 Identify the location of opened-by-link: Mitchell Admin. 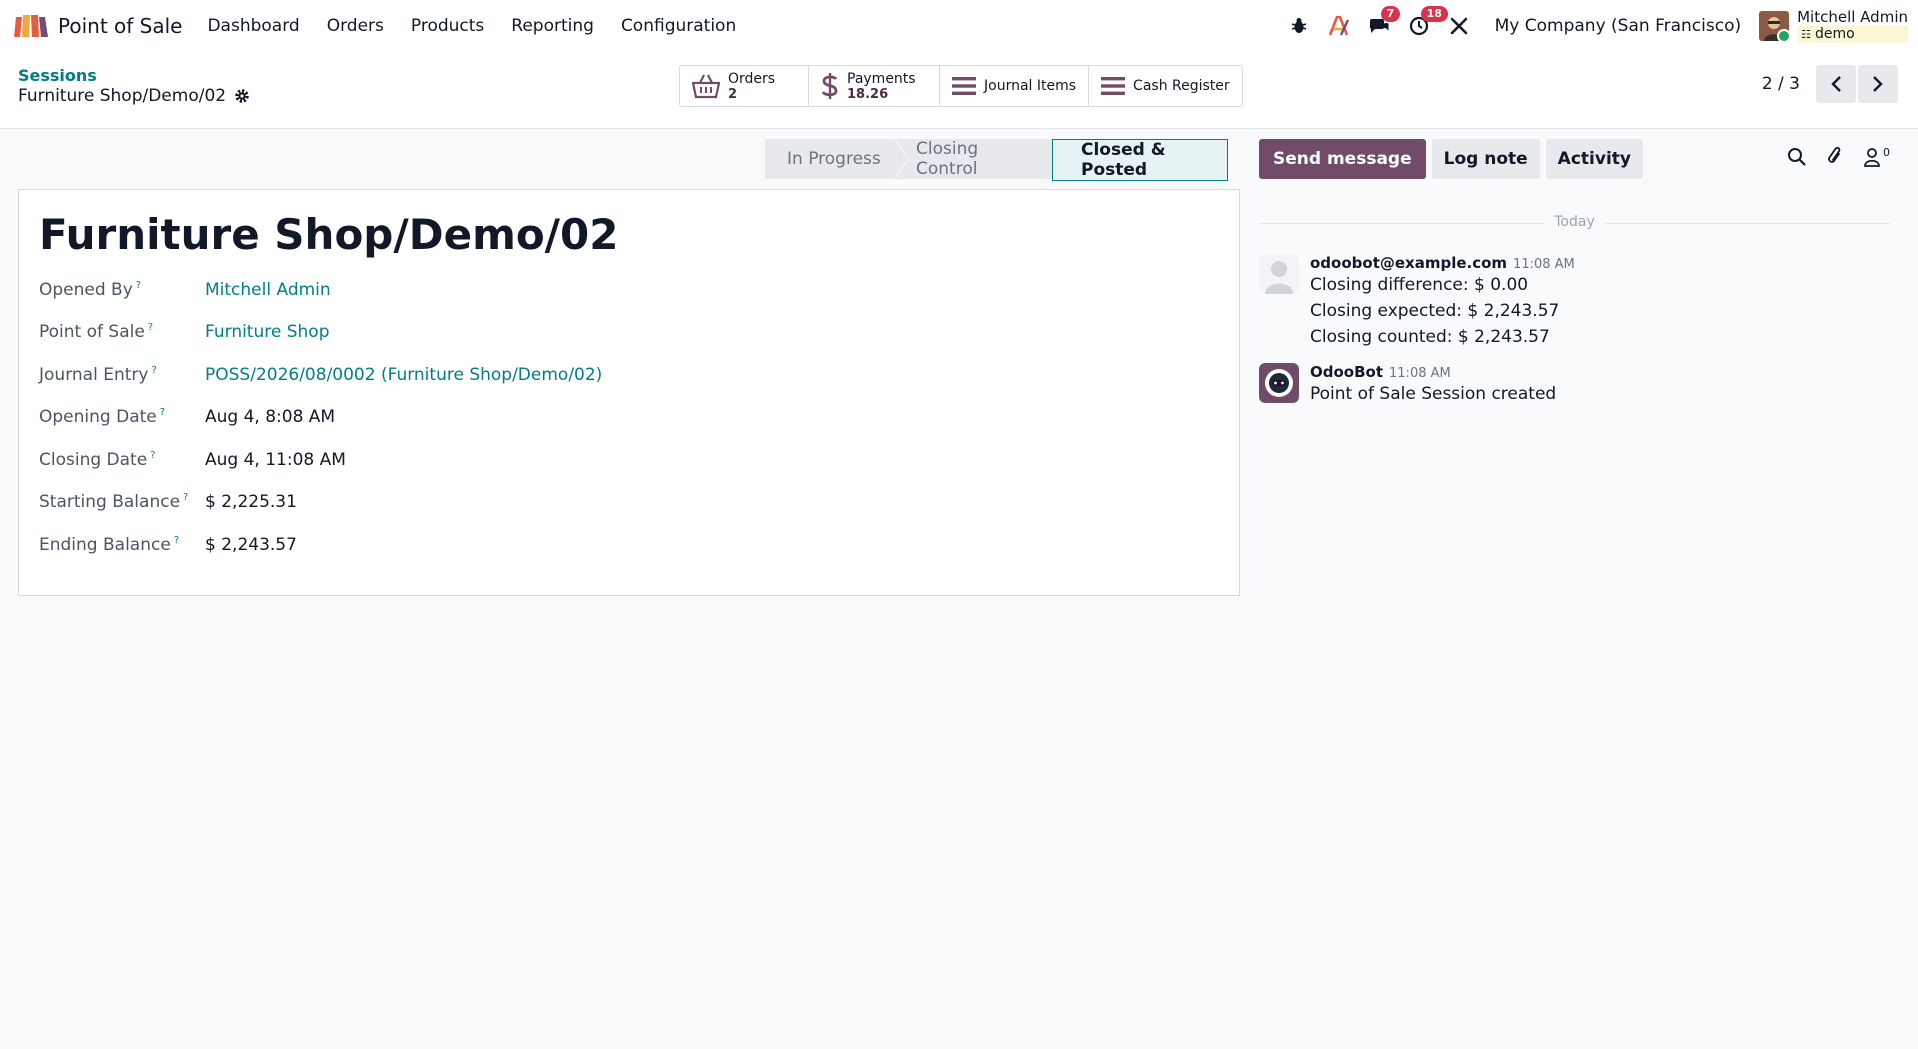
(268, 290).